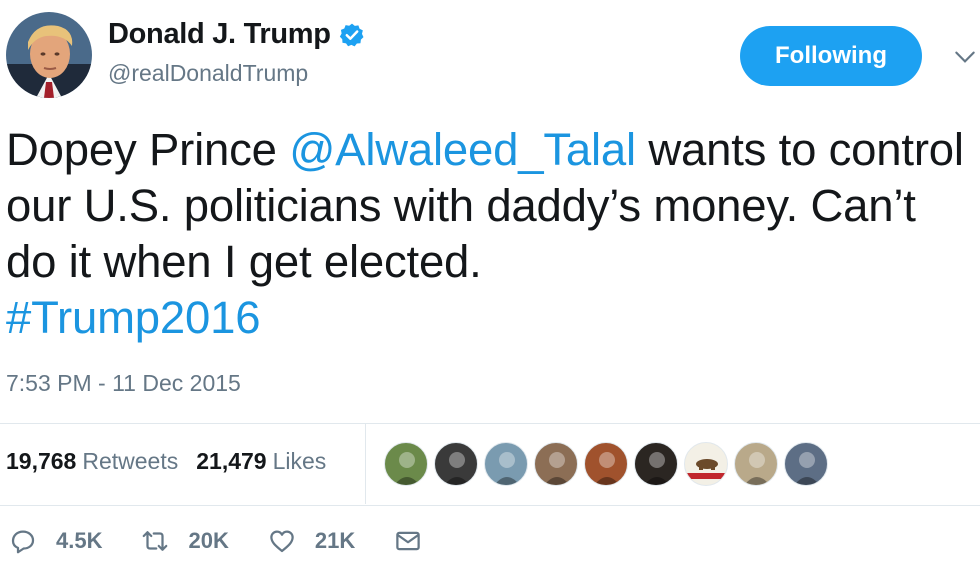 Image resolution: width=980 pixels, height=570 pixels. Describe the element at coordinates (299, 461) in the screenshot. I see `likes-label: Likes` at that location.